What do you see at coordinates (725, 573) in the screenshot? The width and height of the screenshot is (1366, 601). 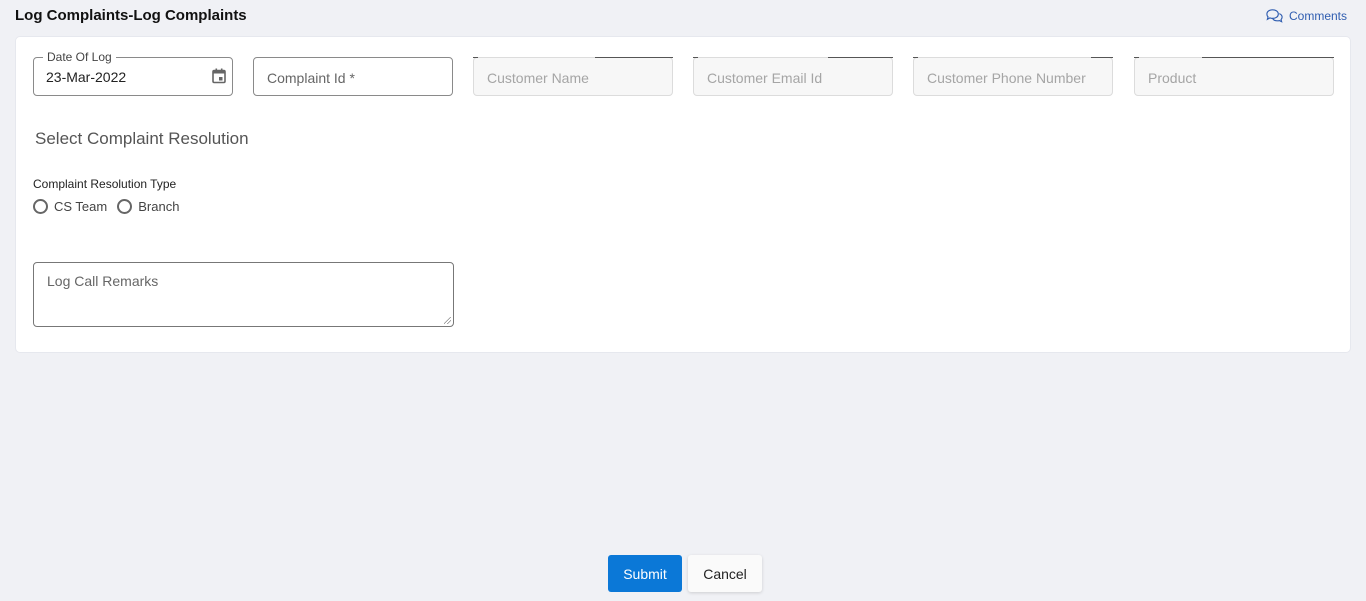 I see `cancel-button: Cancel` at bounding box center [725, 573].